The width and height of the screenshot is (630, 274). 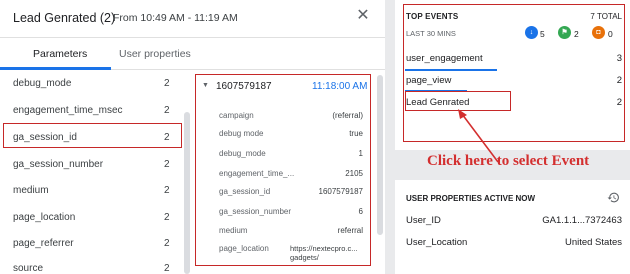 What do you see at coordinates (576, 34) in the screenshot?
I see `badge-count: 2` at bounding box center [576, 34].